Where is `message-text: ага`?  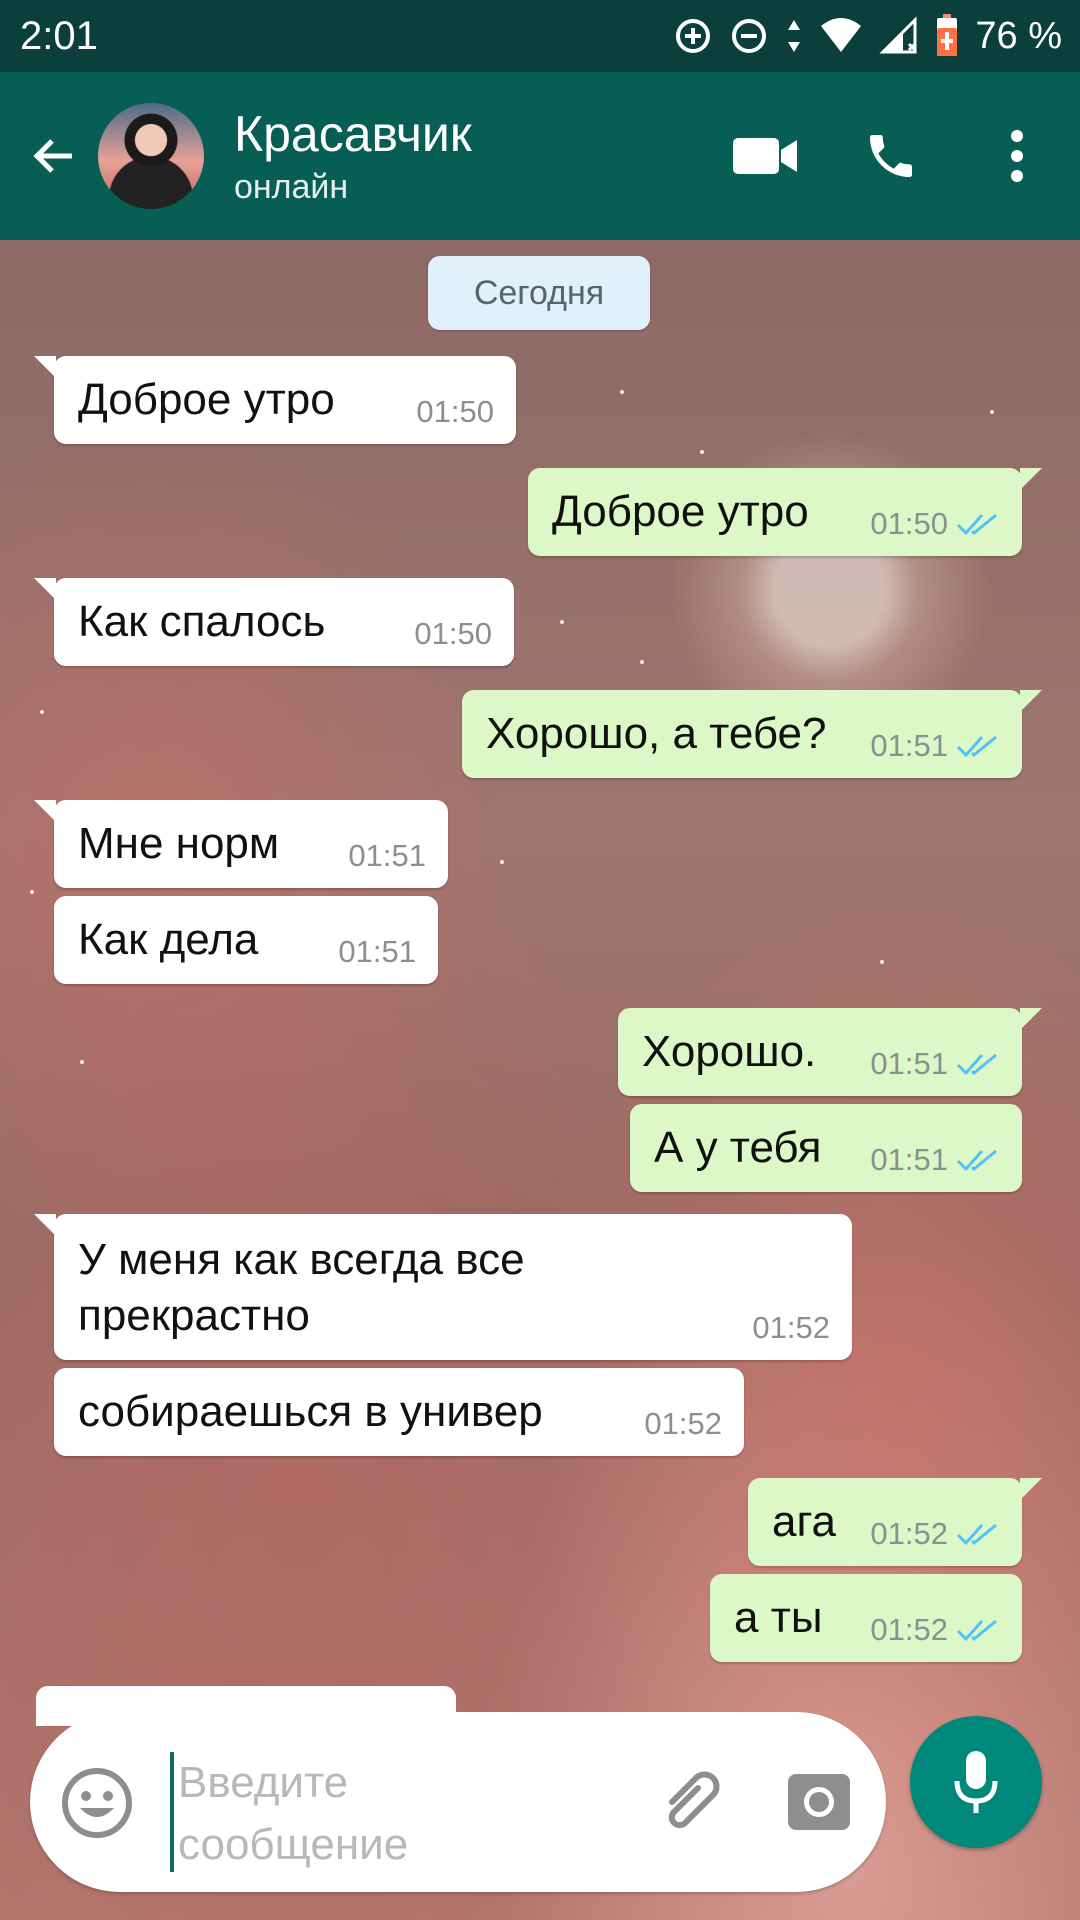
message-text: ага is located at coordinates (804, 1521).